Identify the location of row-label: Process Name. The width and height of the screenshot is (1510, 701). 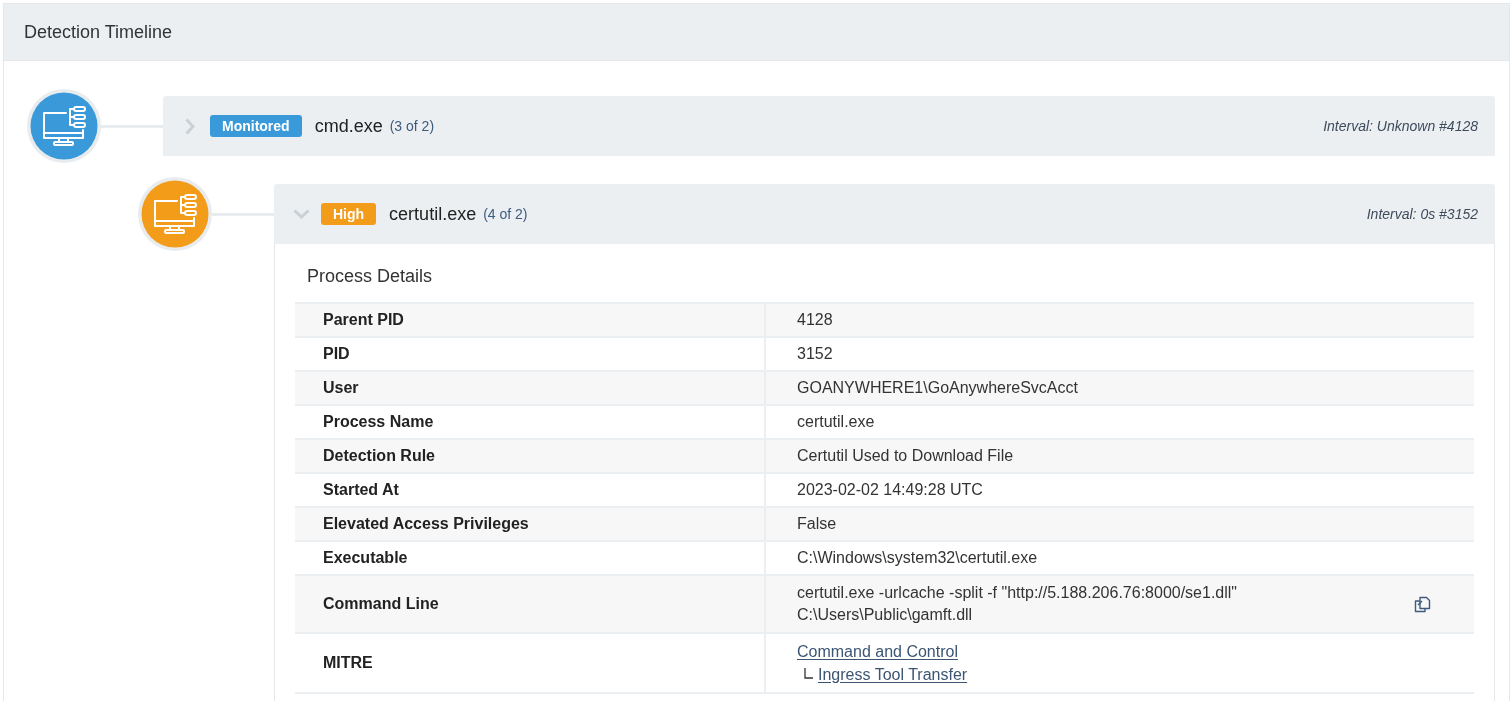
(530, 422).